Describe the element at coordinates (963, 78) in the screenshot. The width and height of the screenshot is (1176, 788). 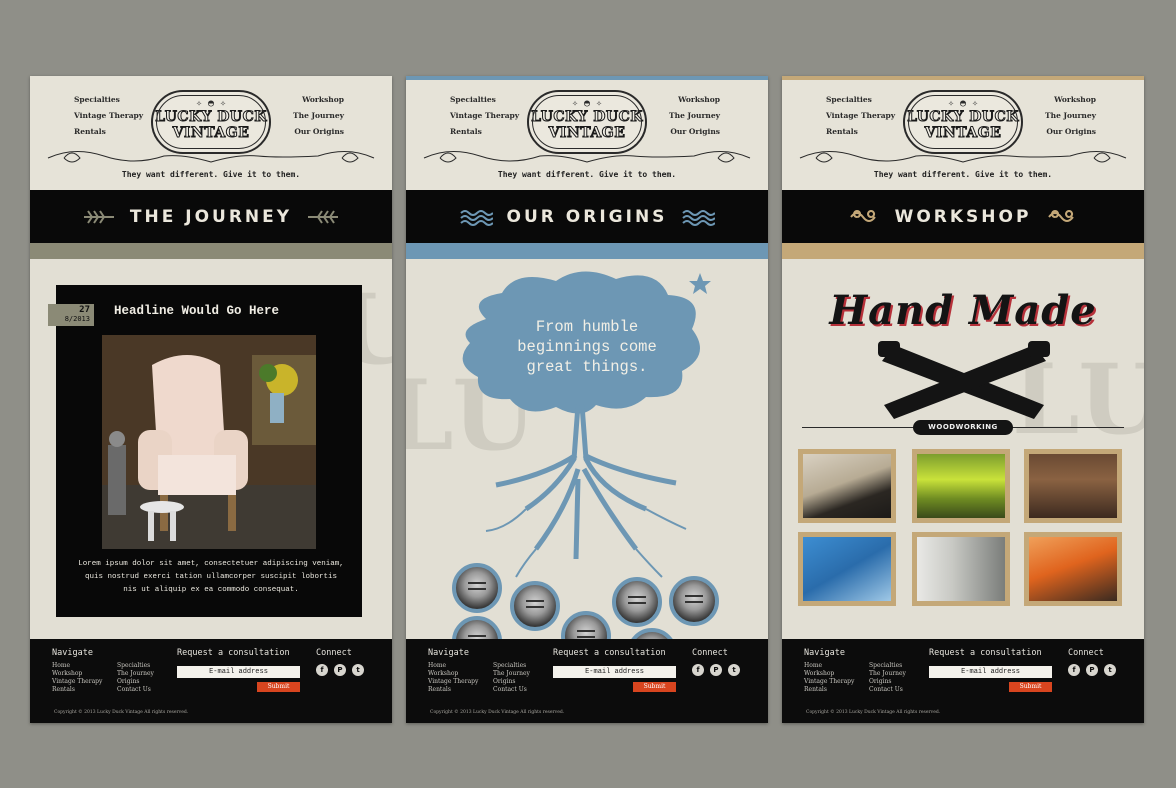
I see `accent-topline` at that location.